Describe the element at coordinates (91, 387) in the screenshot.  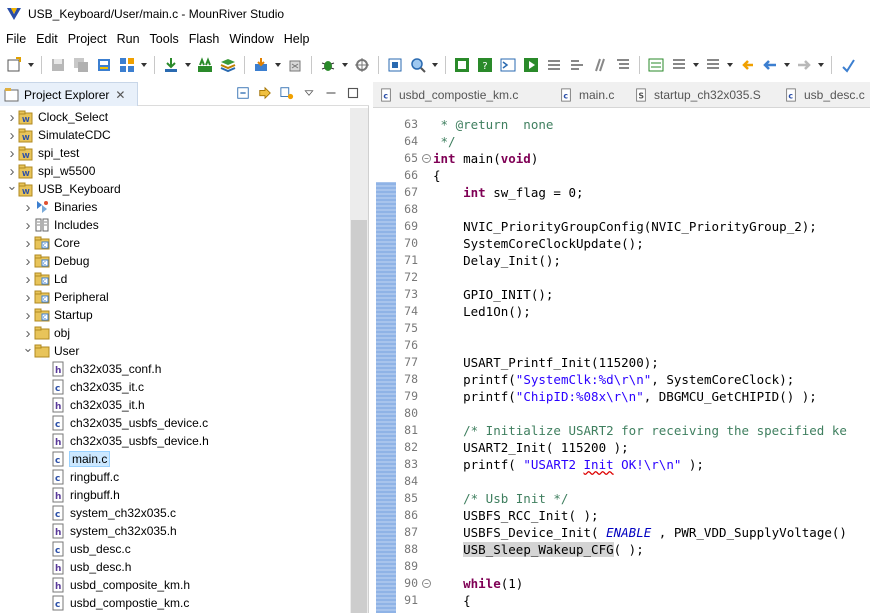
I see `tree-item-ch32x035-it-c: c ch32x035_it.c` at that location.